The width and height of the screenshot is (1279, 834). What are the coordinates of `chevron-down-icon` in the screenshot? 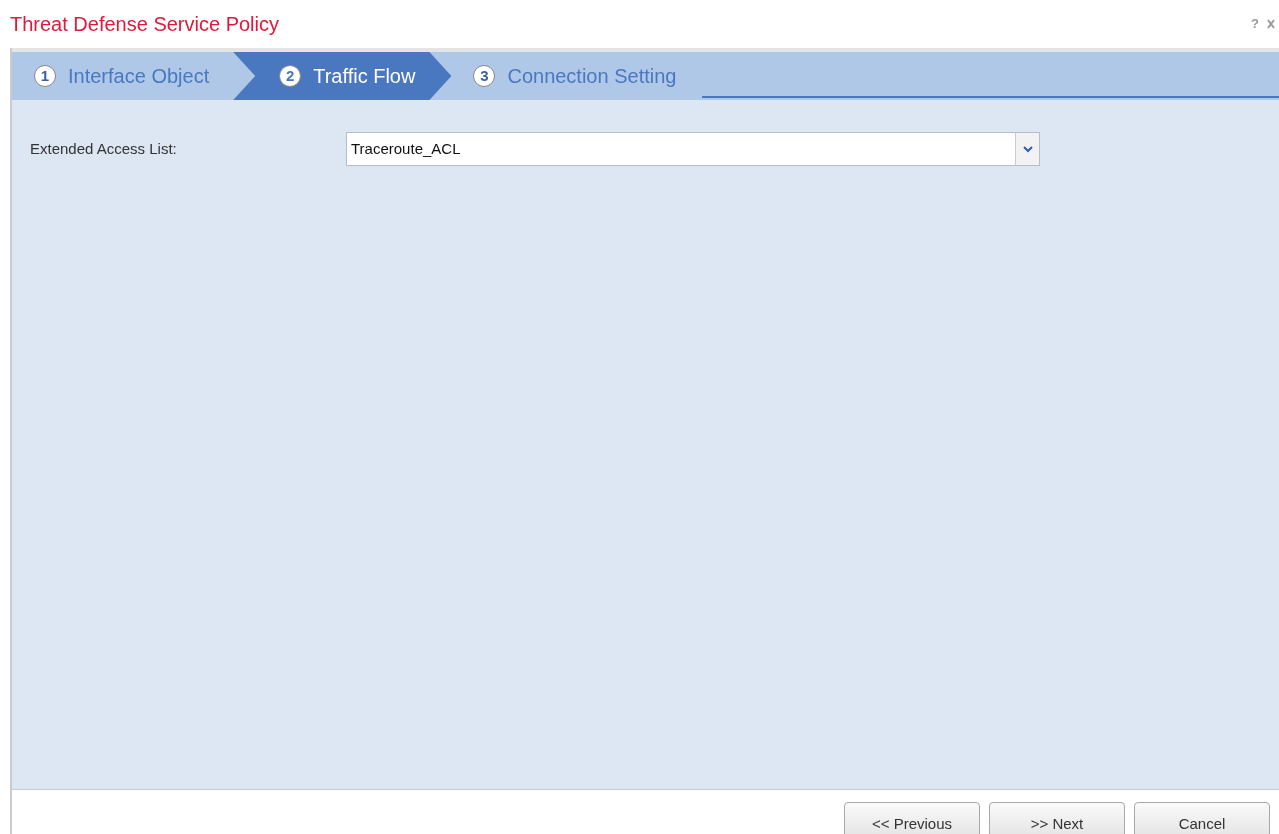 It's located at (1027, 149).